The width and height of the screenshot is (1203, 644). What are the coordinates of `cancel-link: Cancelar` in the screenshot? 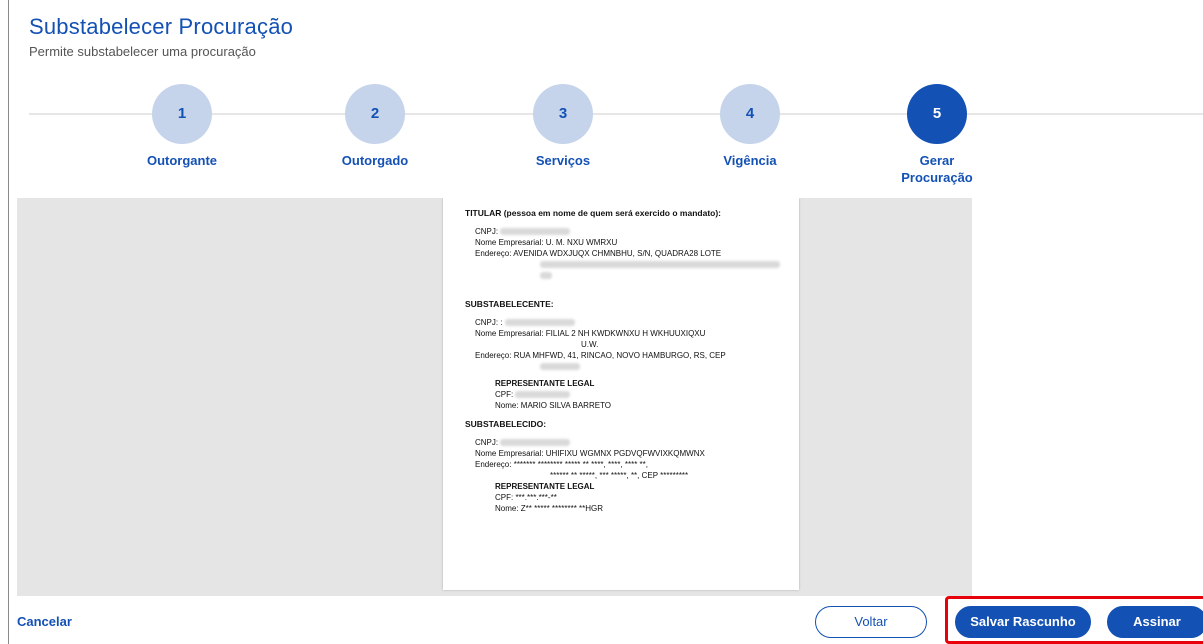 It's located at (44, 621).